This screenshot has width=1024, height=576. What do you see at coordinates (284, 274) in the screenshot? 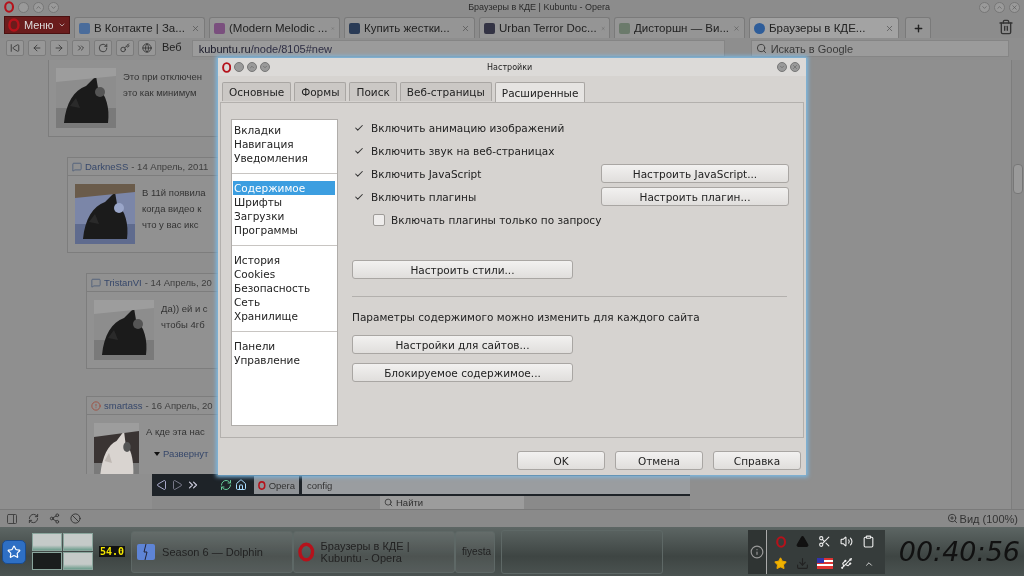
I see `category-item: Cookies` at bounding box center [284, 274].